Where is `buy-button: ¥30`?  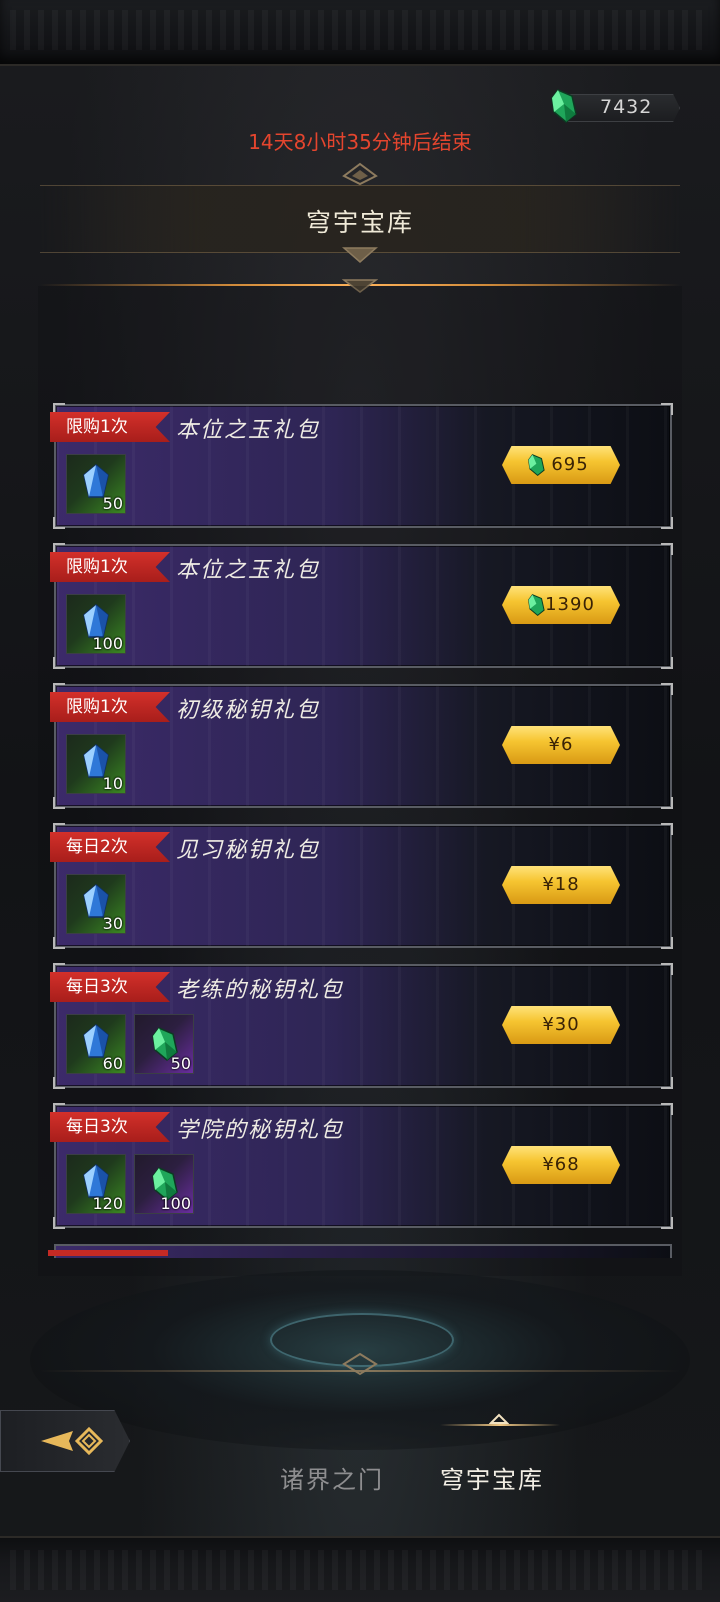
buy-button: ¥30 is located at coordinates (561, 1025).